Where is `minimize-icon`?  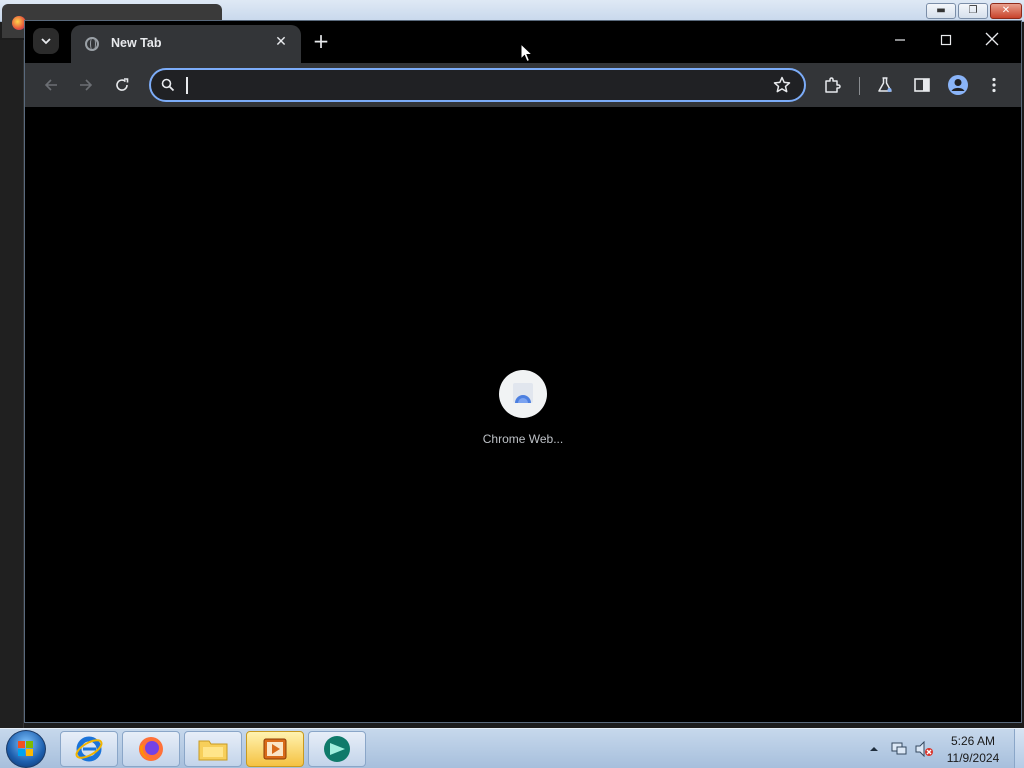
minimize-icon is located at coordinates (900, 40).